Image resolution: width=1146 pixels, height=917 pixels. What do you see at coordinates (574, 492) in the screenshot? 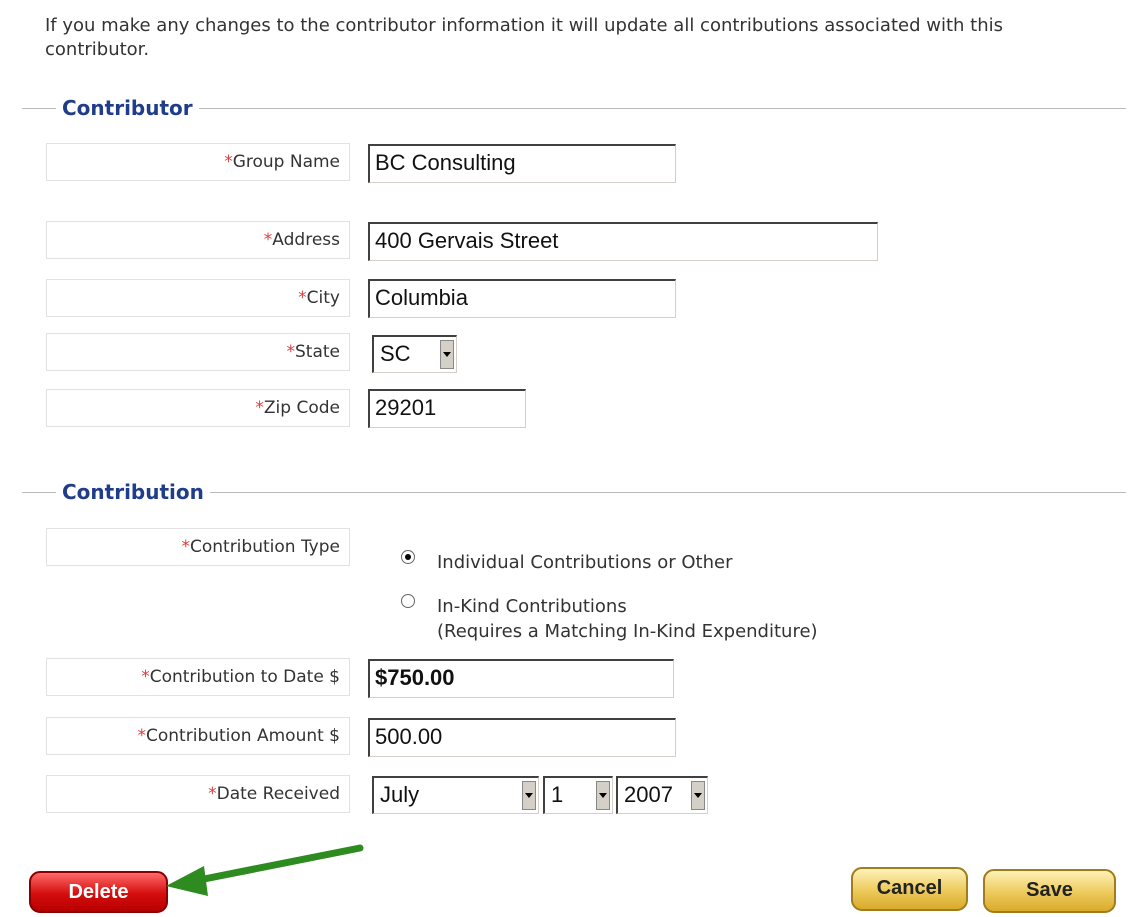
I see `contribution-section-header: Contribution` at bounding box center [574, 492].